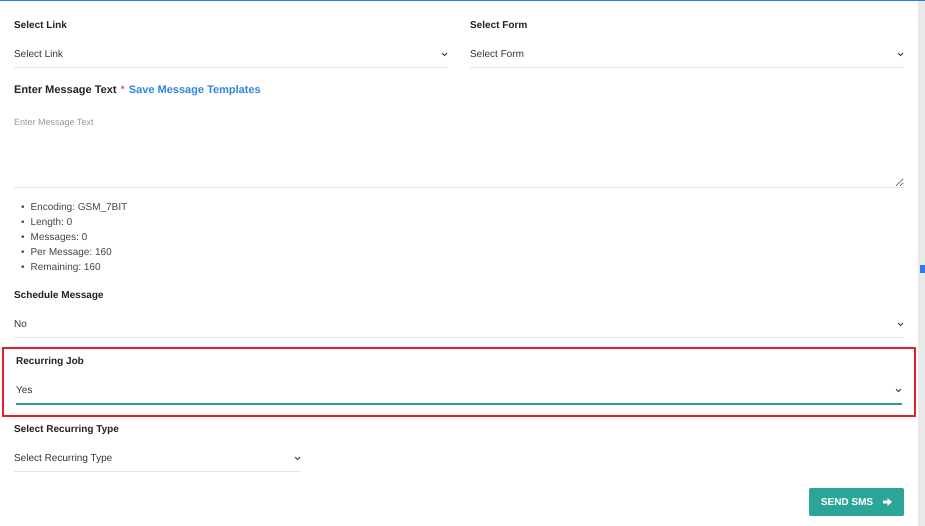 The image size is (925, 526). I want to click on arrow-right-icon, so click(887, 502).